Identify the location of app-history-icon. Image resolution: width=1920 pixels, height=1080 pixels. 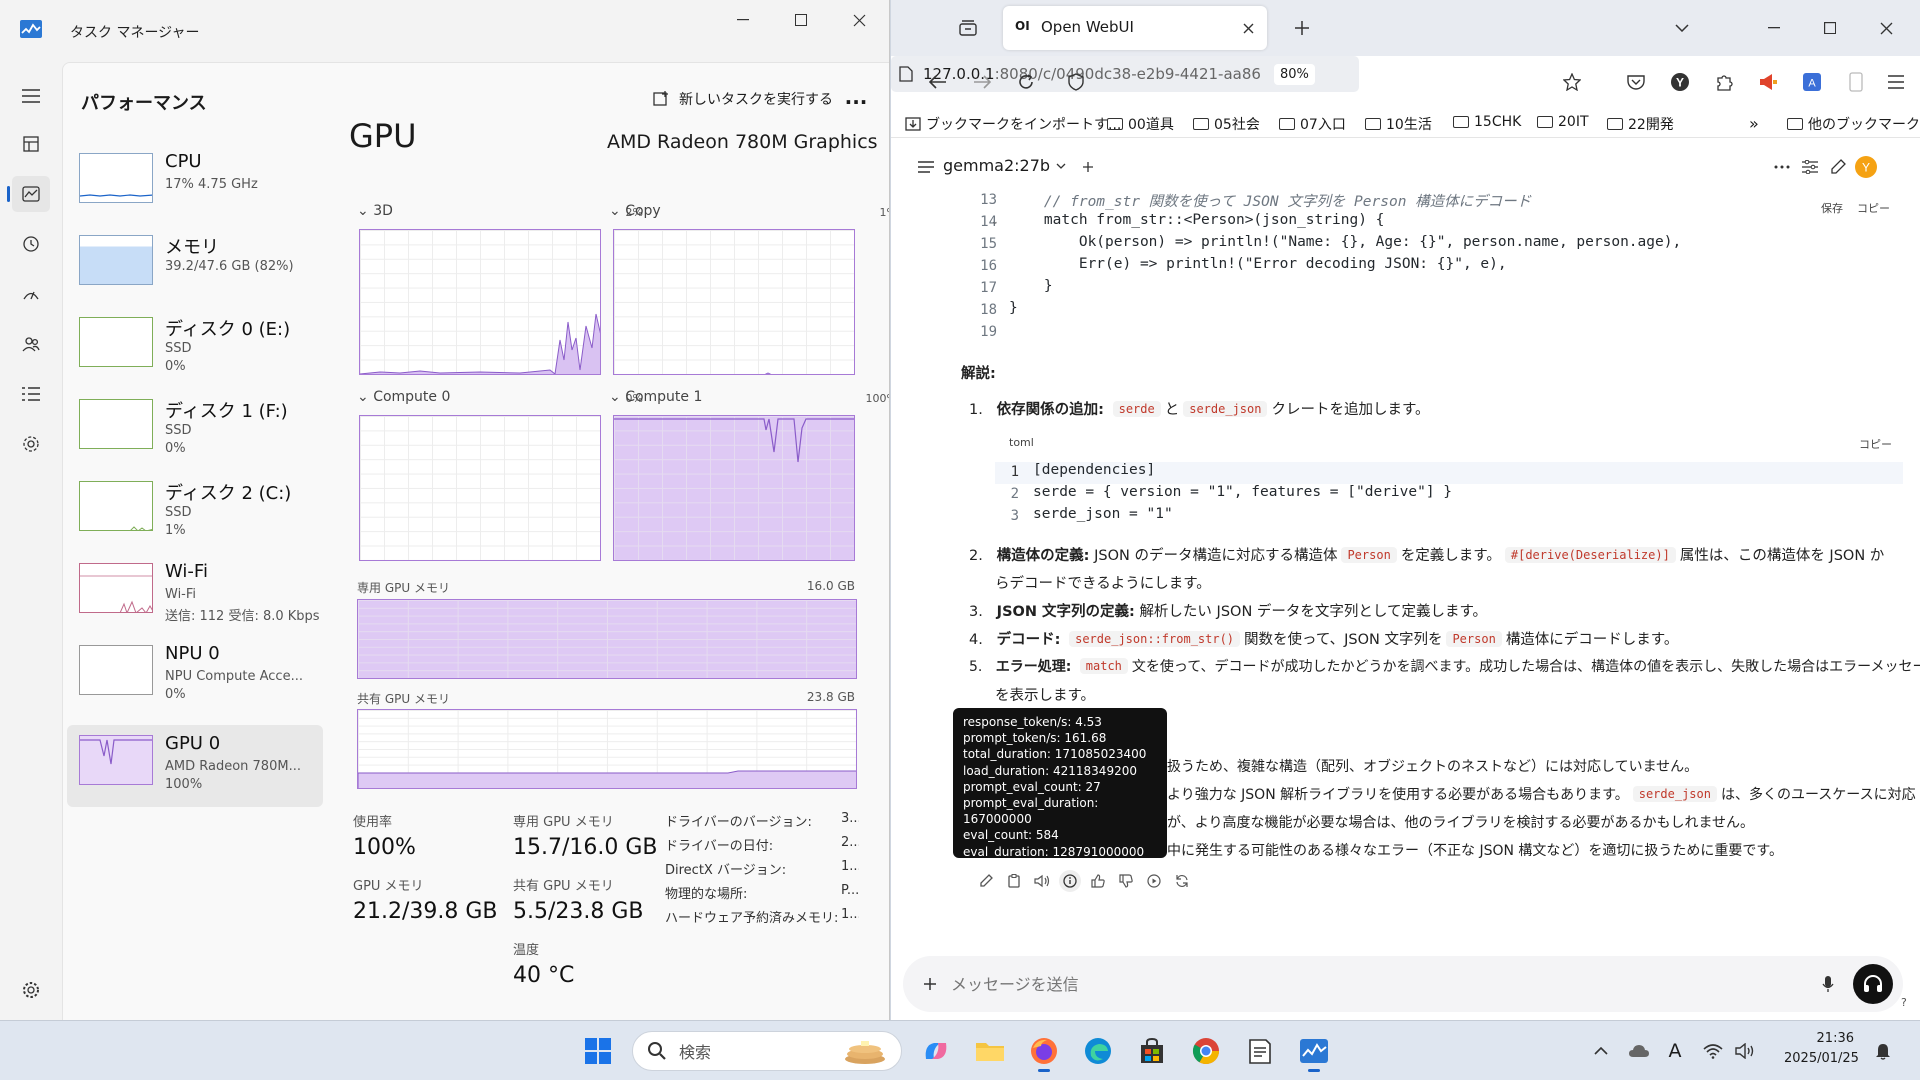
(31, 244).